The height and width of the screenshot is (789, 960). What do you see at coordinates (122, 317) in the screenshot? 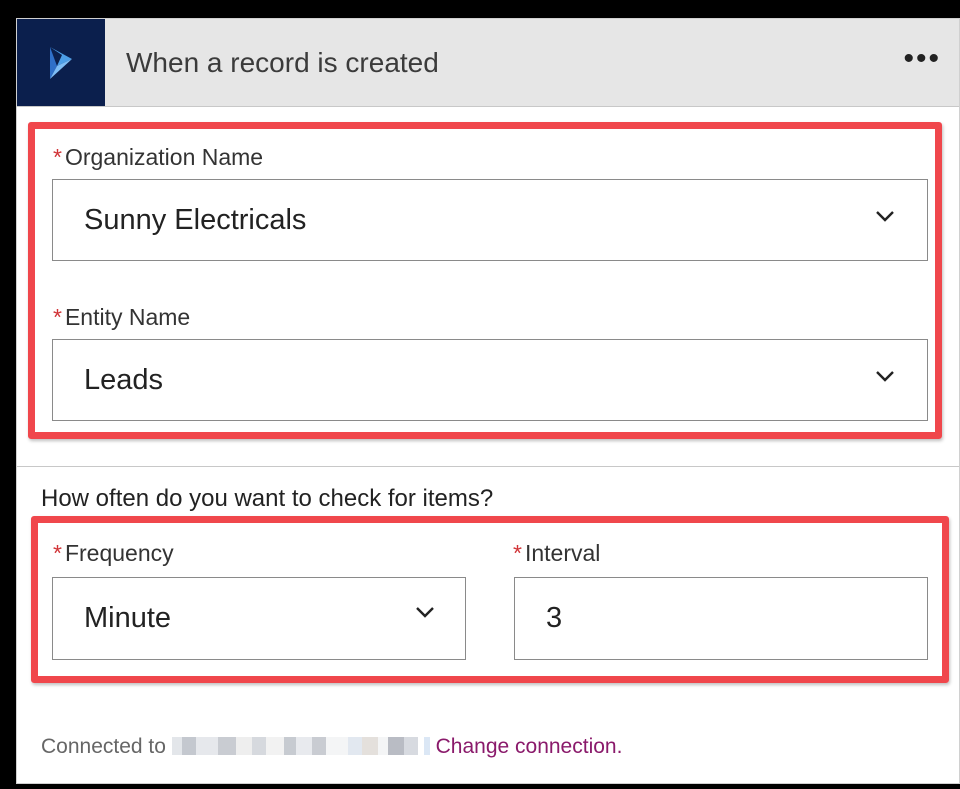
I see `entity-name-label: * Entity Name` at bounding box center [122, 317].